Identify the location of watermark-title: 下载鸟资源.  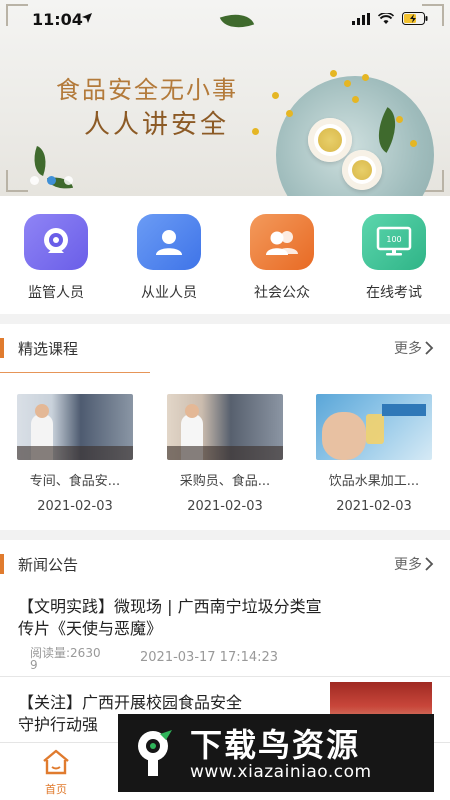
(275, 745).